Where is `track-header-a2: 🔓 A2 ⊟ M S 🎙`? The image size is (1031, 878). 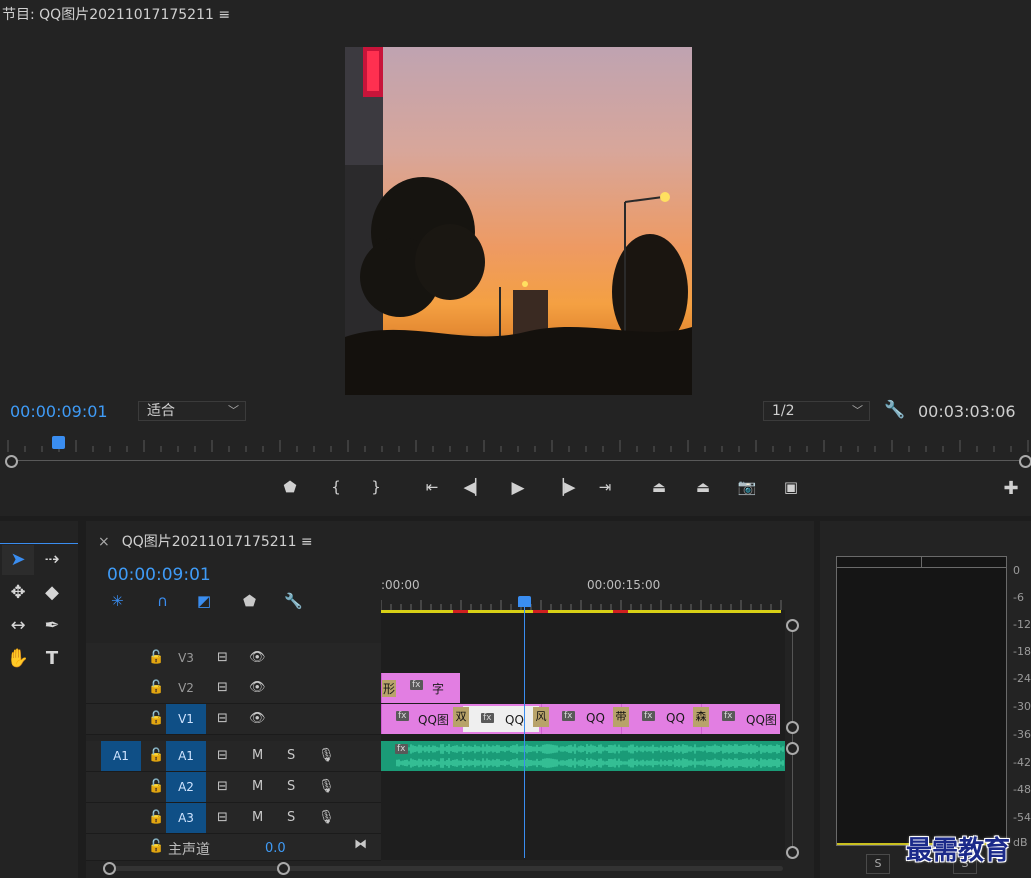
track-header-a2: 🔓 A2 ⊟ M S 🎙 is located at coordinates (233, 787).